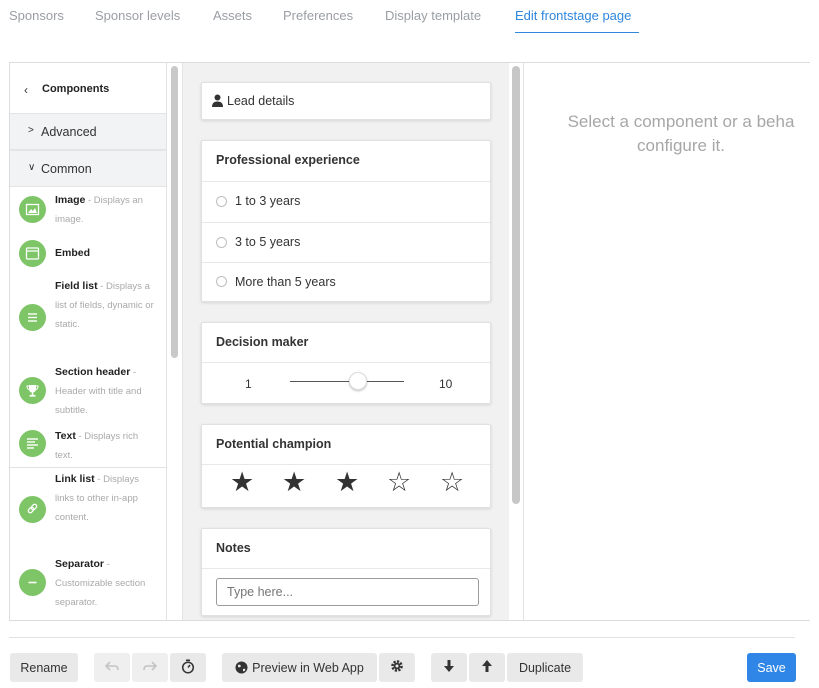 Image resolution: width=819 pixels, height=688 pixels. Describe the element at coordinates (274, 444) in the screenshot. I see `potential-champion-title: Potential champion` at that location.